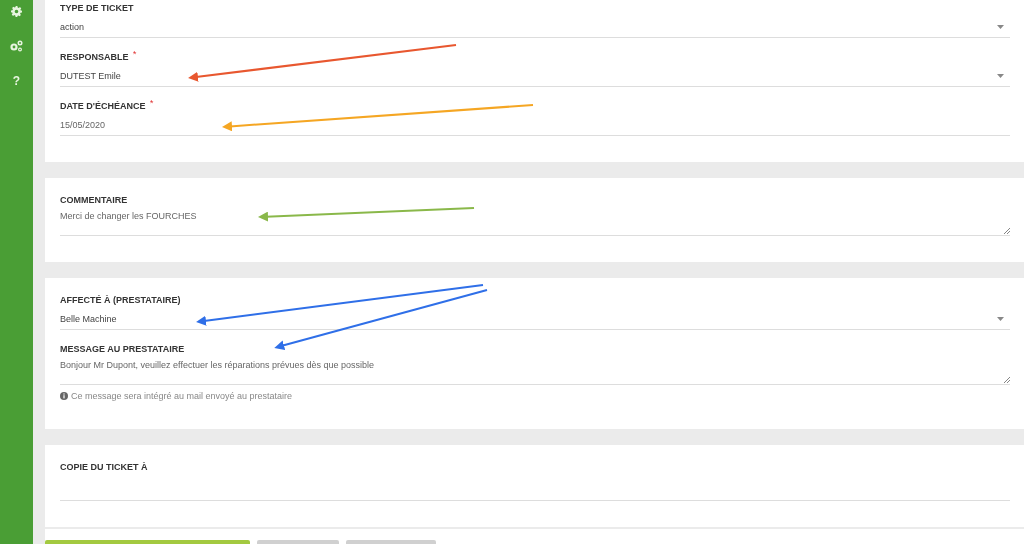 Image resolution: width=1024 pixels, height=544 pixels. I want to click on select-field: Belle Machine, so click(535, 319).